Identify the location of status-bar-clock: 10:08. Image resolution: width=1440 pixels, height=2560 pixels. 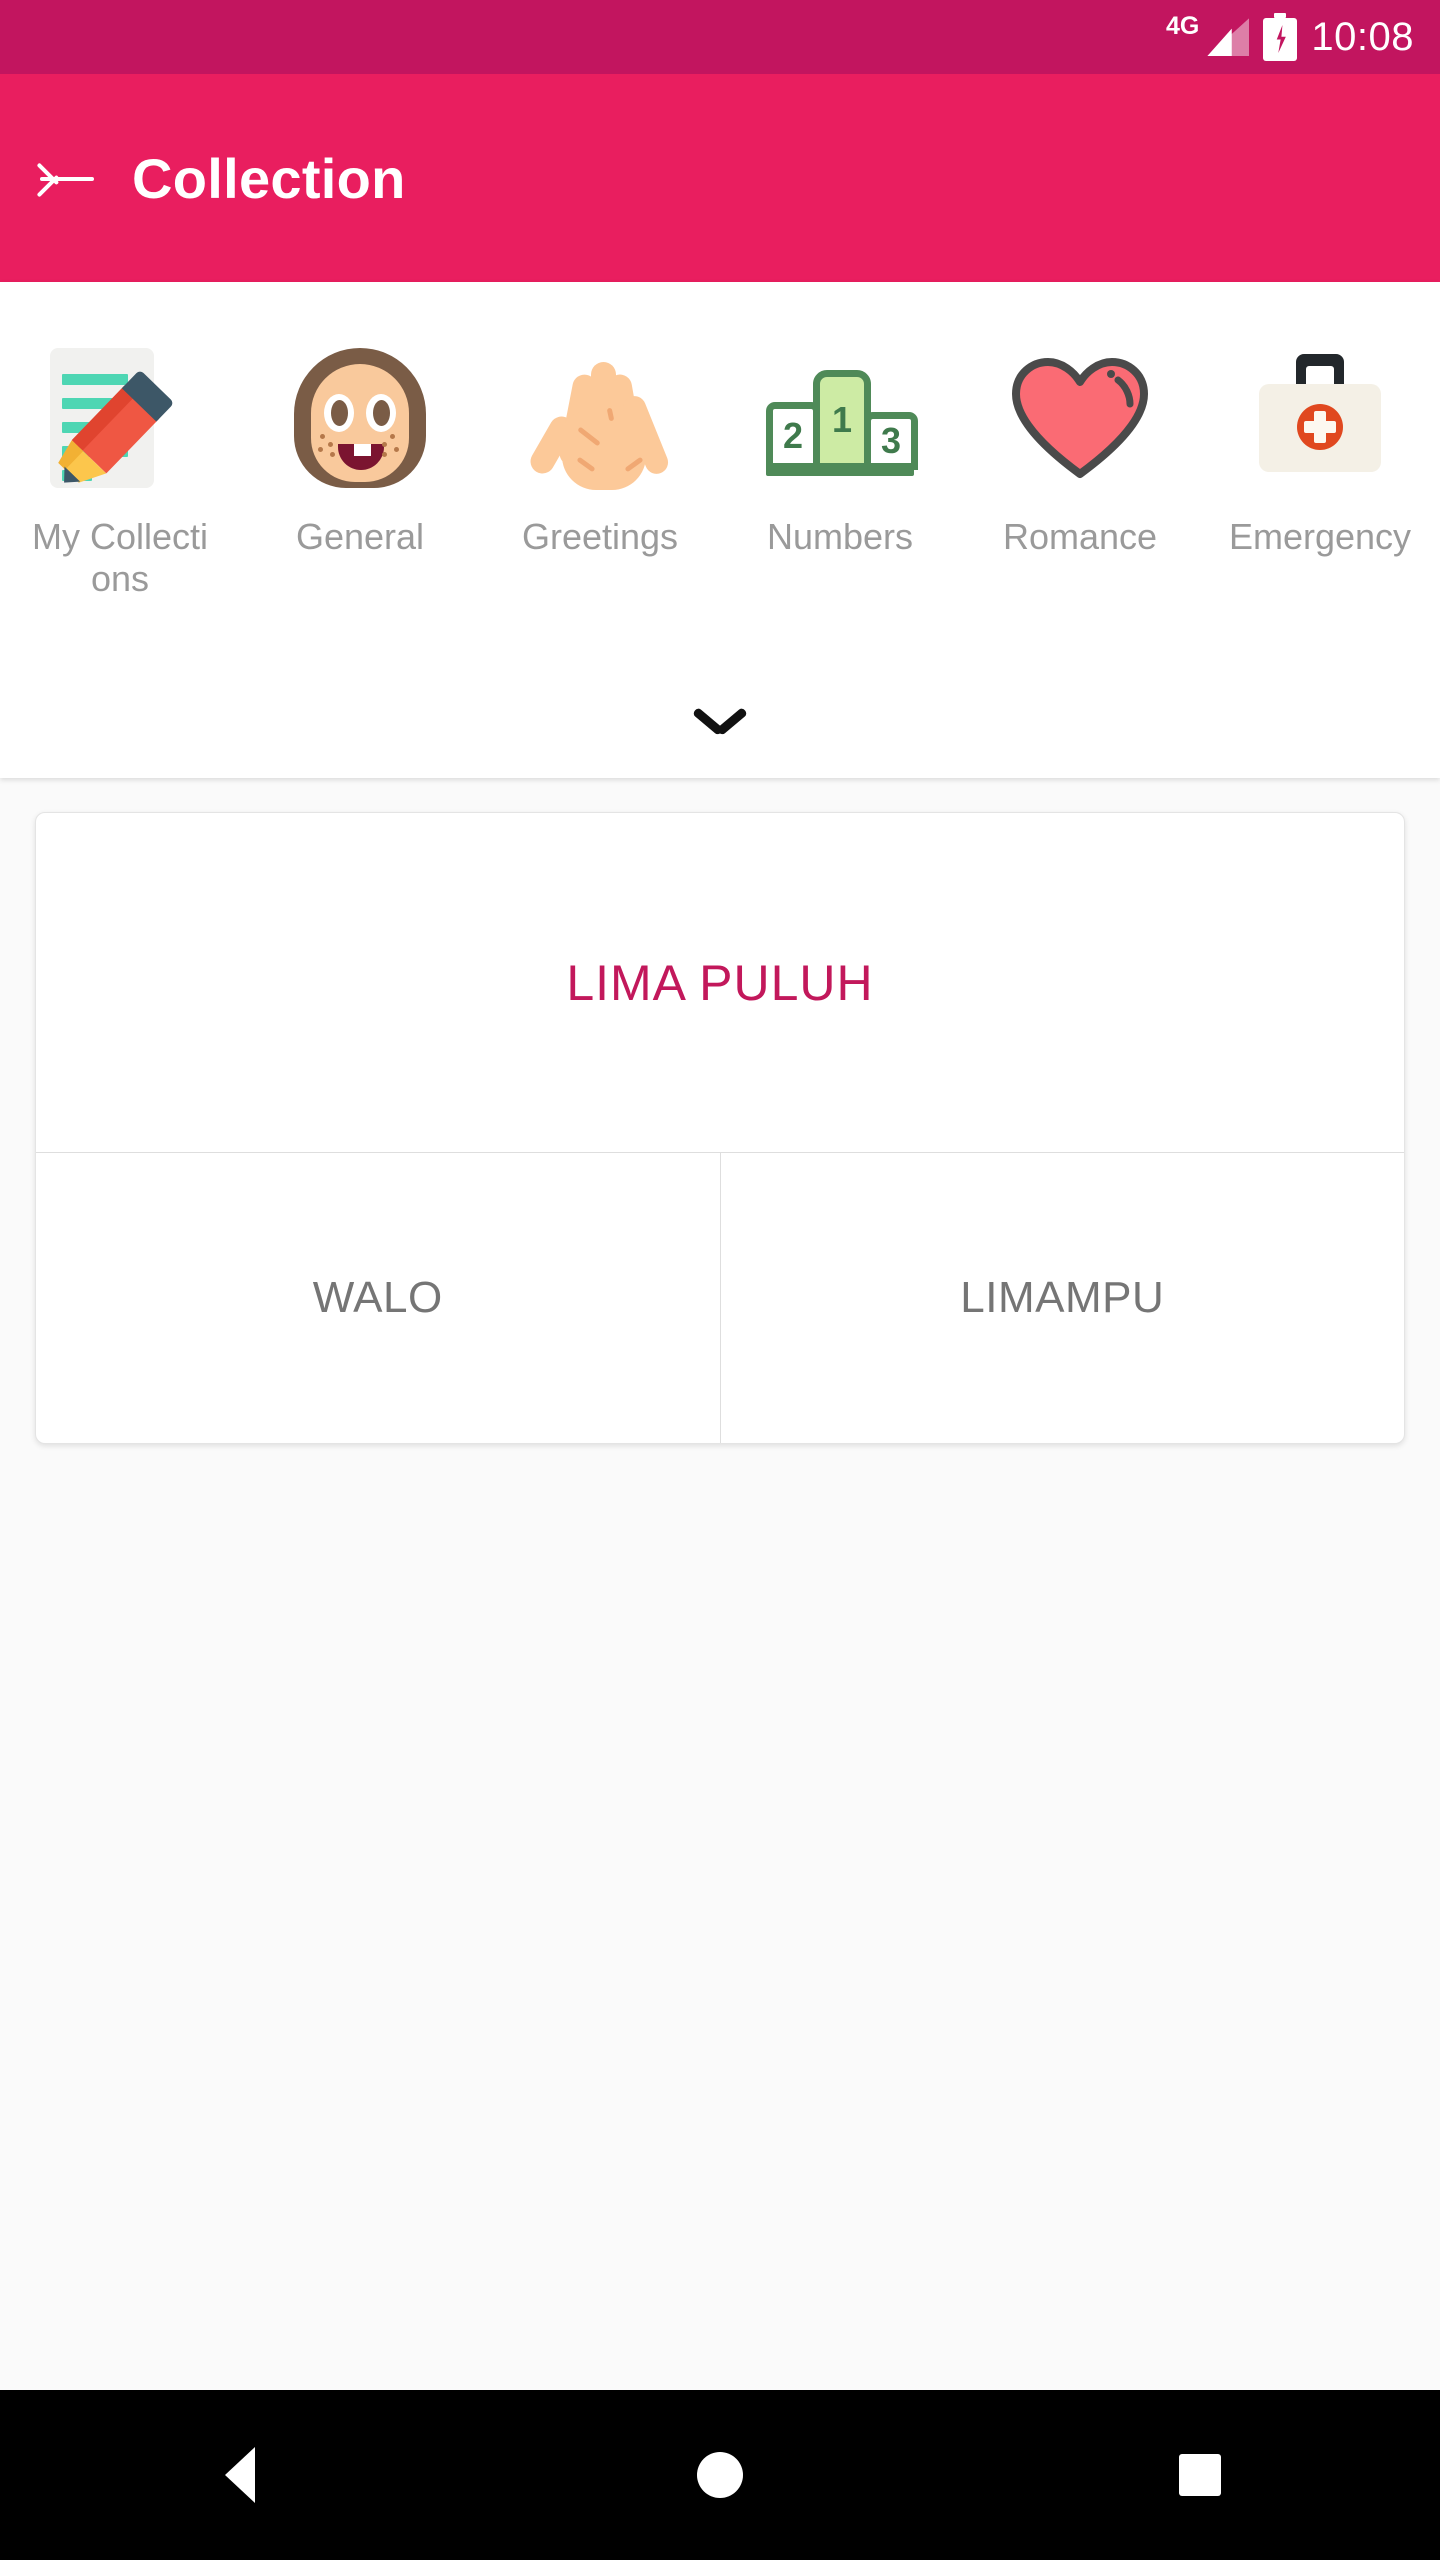
(1362, 37).